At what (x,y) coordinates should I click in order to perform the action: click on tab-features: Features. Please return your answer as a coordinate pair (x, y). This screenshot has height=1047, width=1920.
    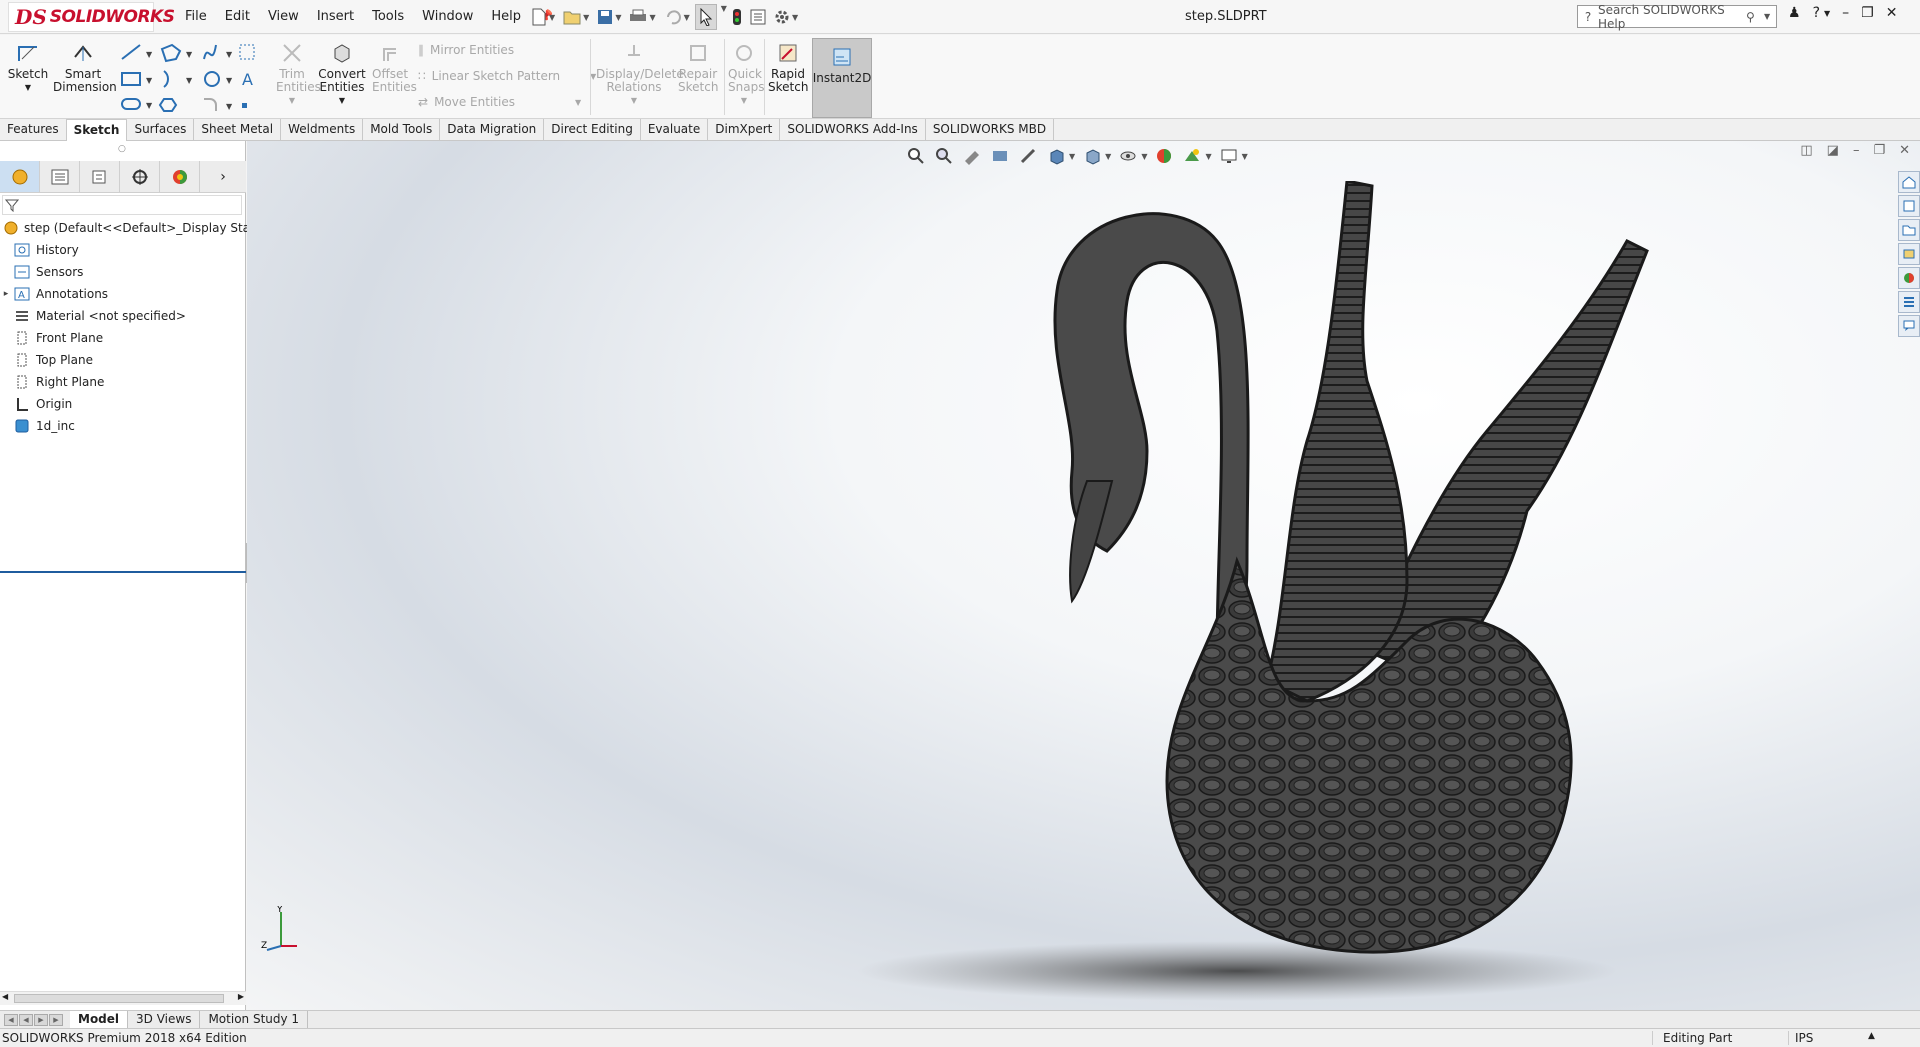
    Looking at the image, I should click on (33, 130).